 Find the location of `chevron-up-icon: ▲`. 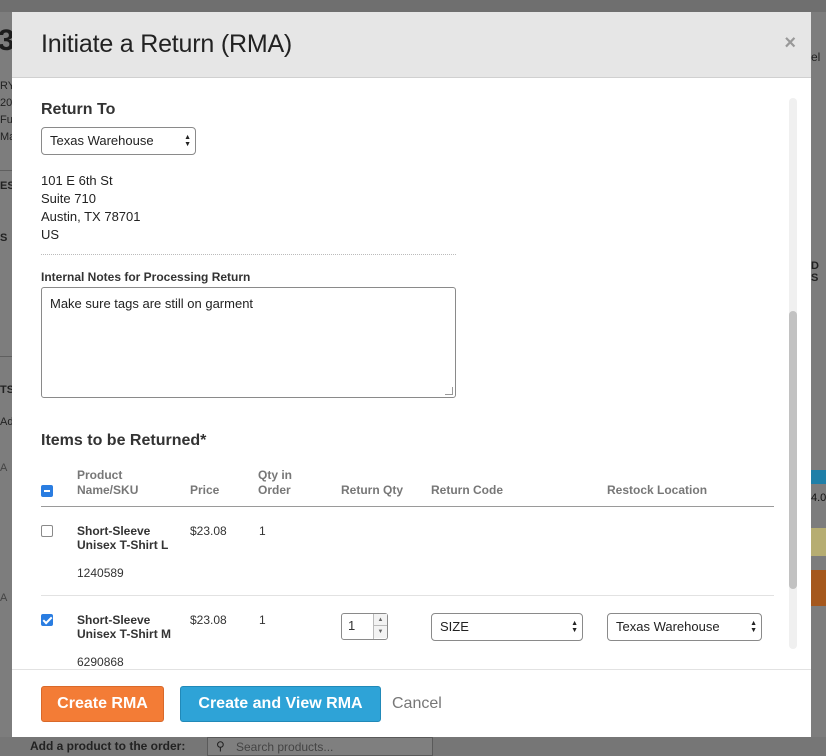

chevron-up-icon: ▲ is located at coordinates (380, 620).